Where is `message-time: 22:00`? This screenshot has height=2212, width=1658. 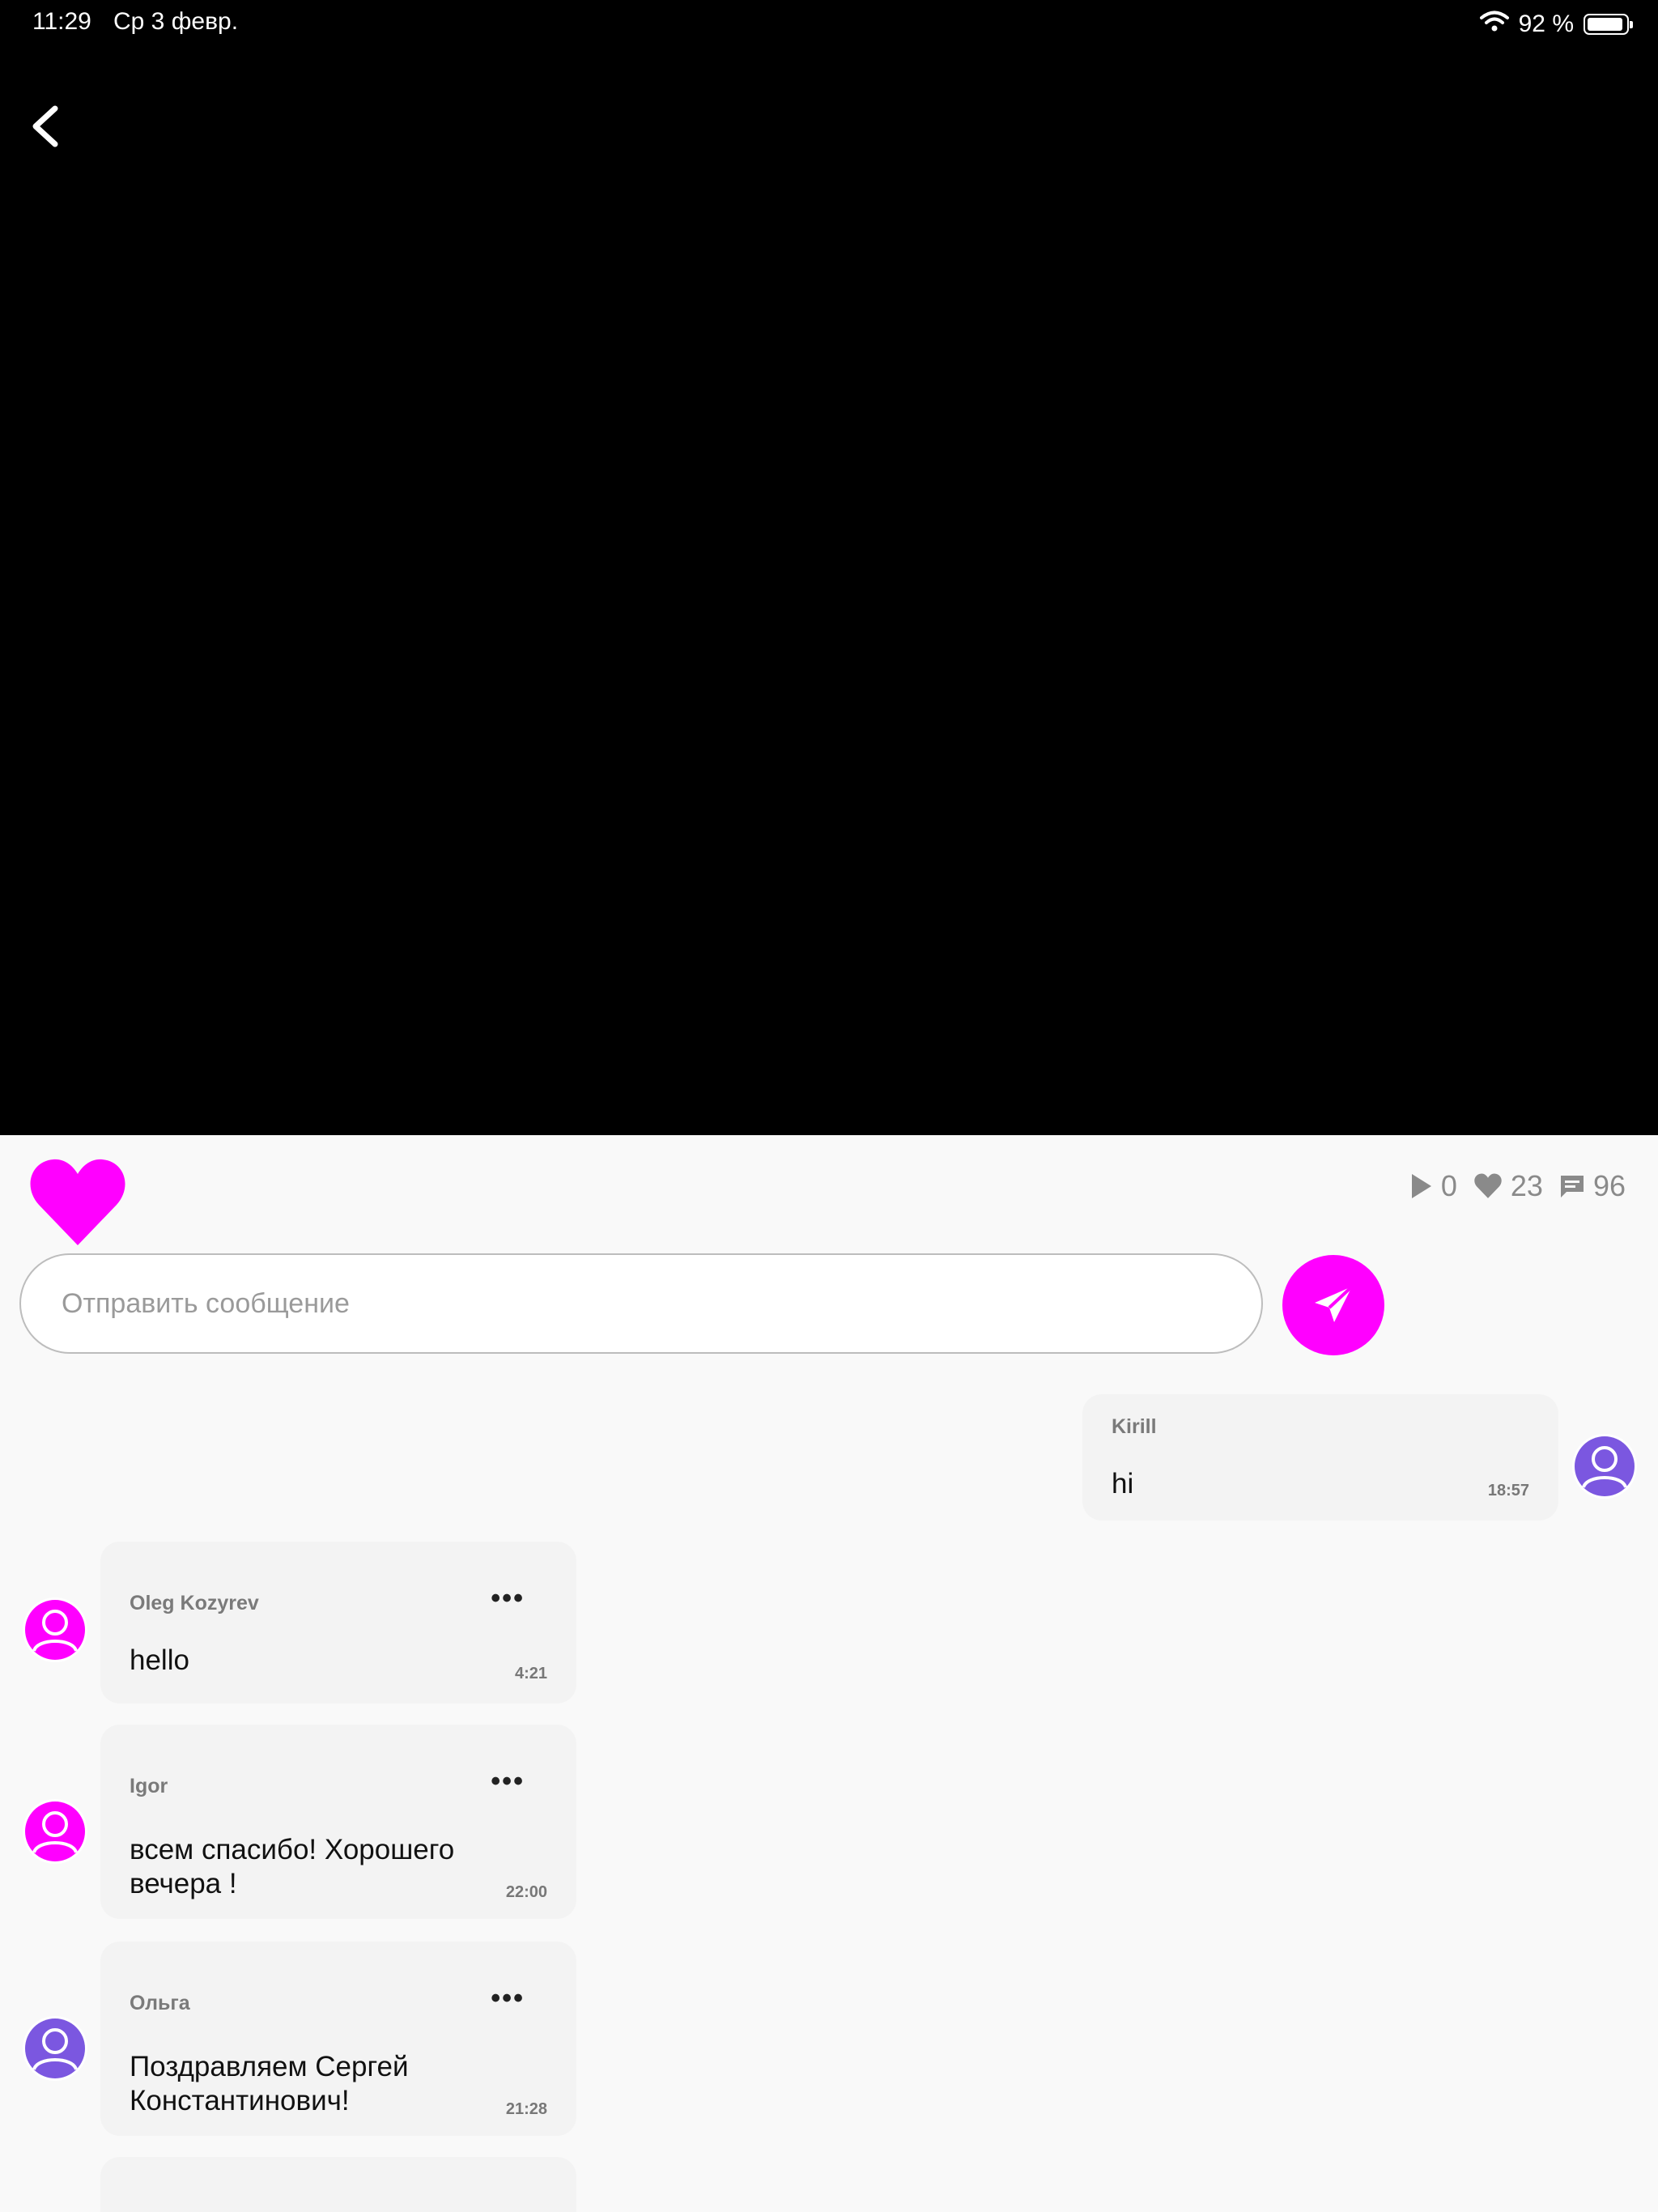
message-time: 22:00 is located at coordinates (526, 1892).